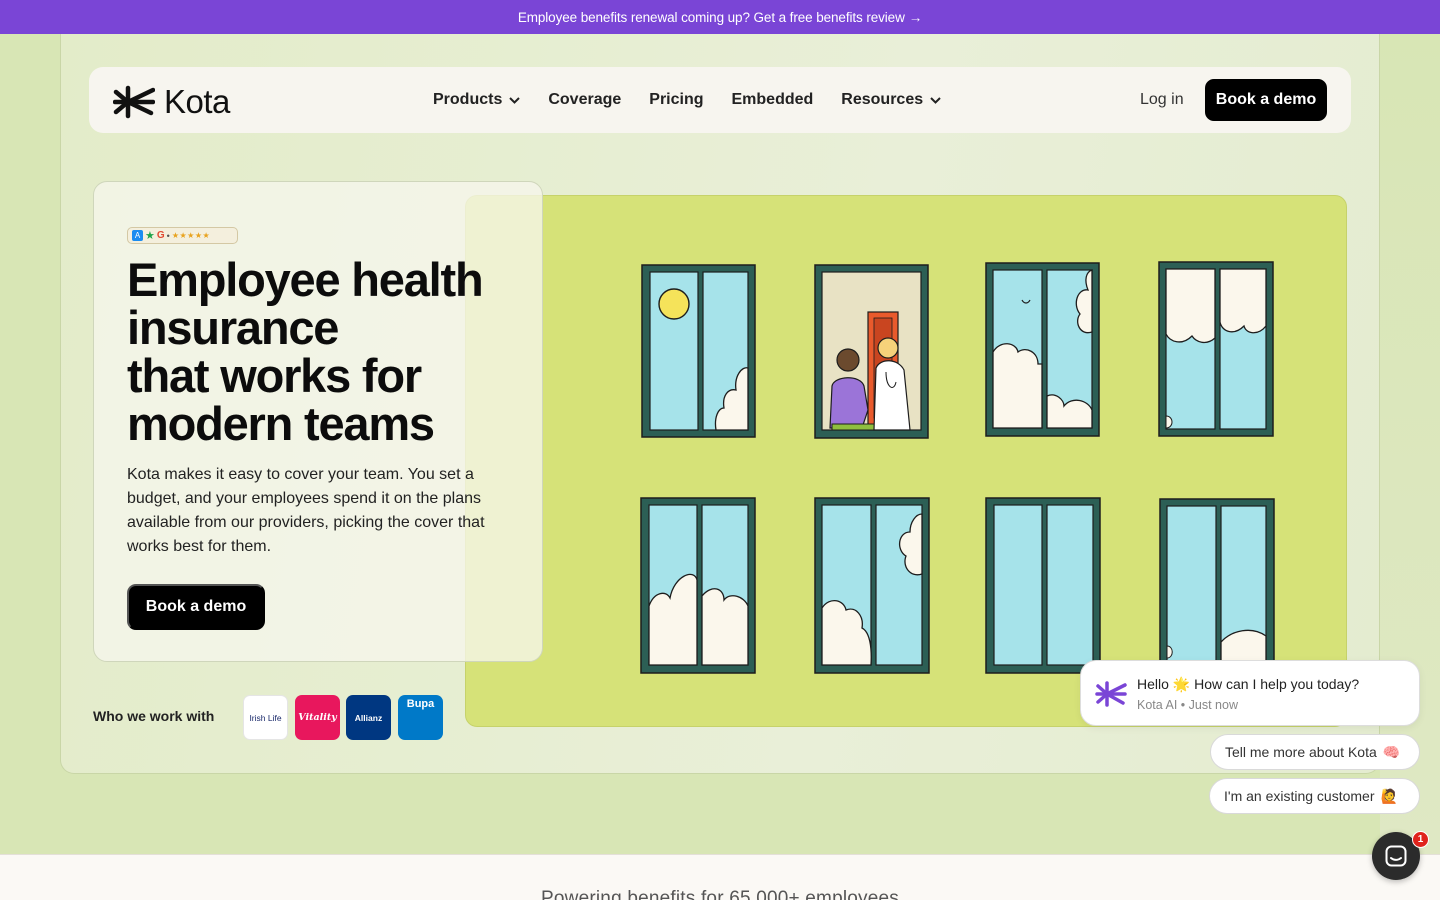 This screenshot has width=1440, height=900. I want to click on partner-logo-allianz: Allianz, so click(368, 717).